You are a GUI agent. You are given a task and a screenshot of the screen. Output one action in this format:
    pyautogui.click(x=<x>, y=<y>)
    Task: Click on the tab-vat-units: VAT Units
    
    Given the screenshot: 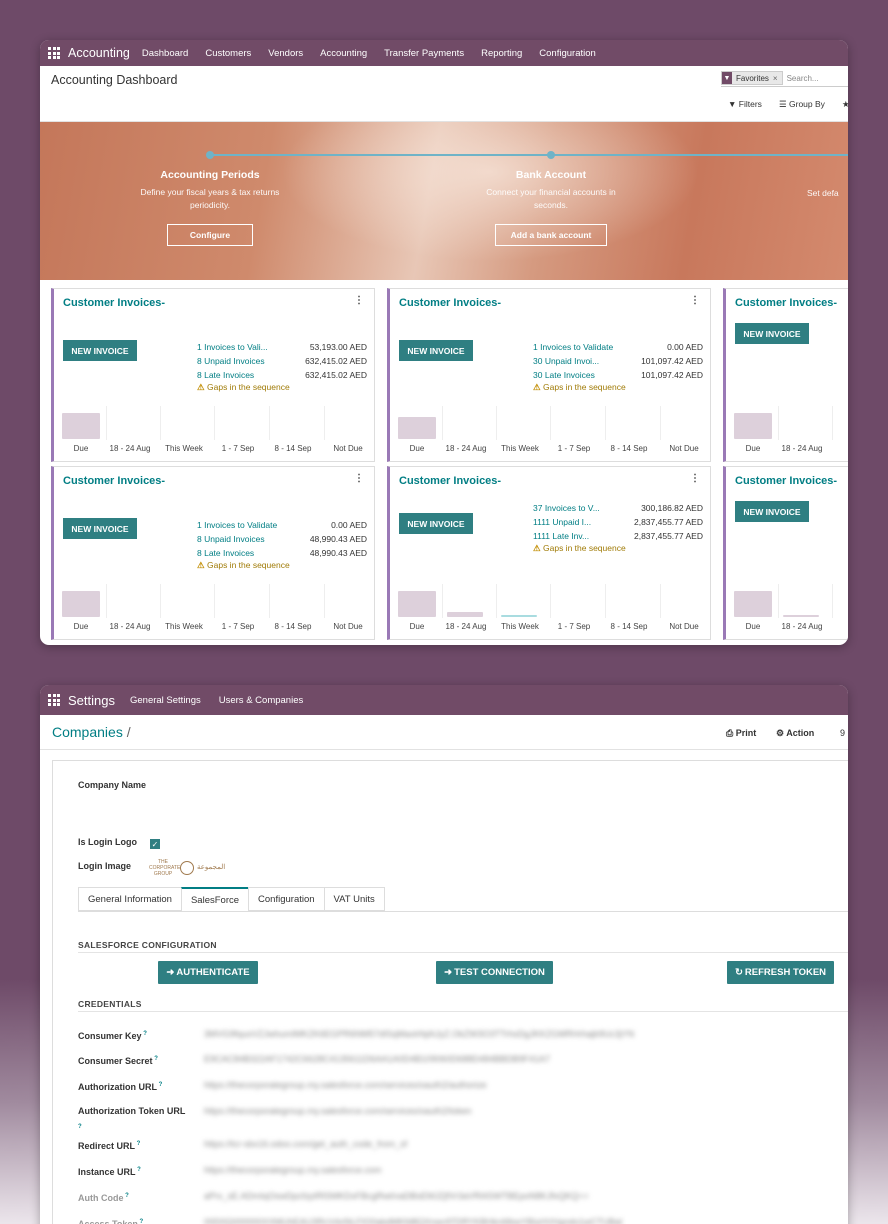 What is the action you would take?
    pyautogui.click(x=354, y=899)
    